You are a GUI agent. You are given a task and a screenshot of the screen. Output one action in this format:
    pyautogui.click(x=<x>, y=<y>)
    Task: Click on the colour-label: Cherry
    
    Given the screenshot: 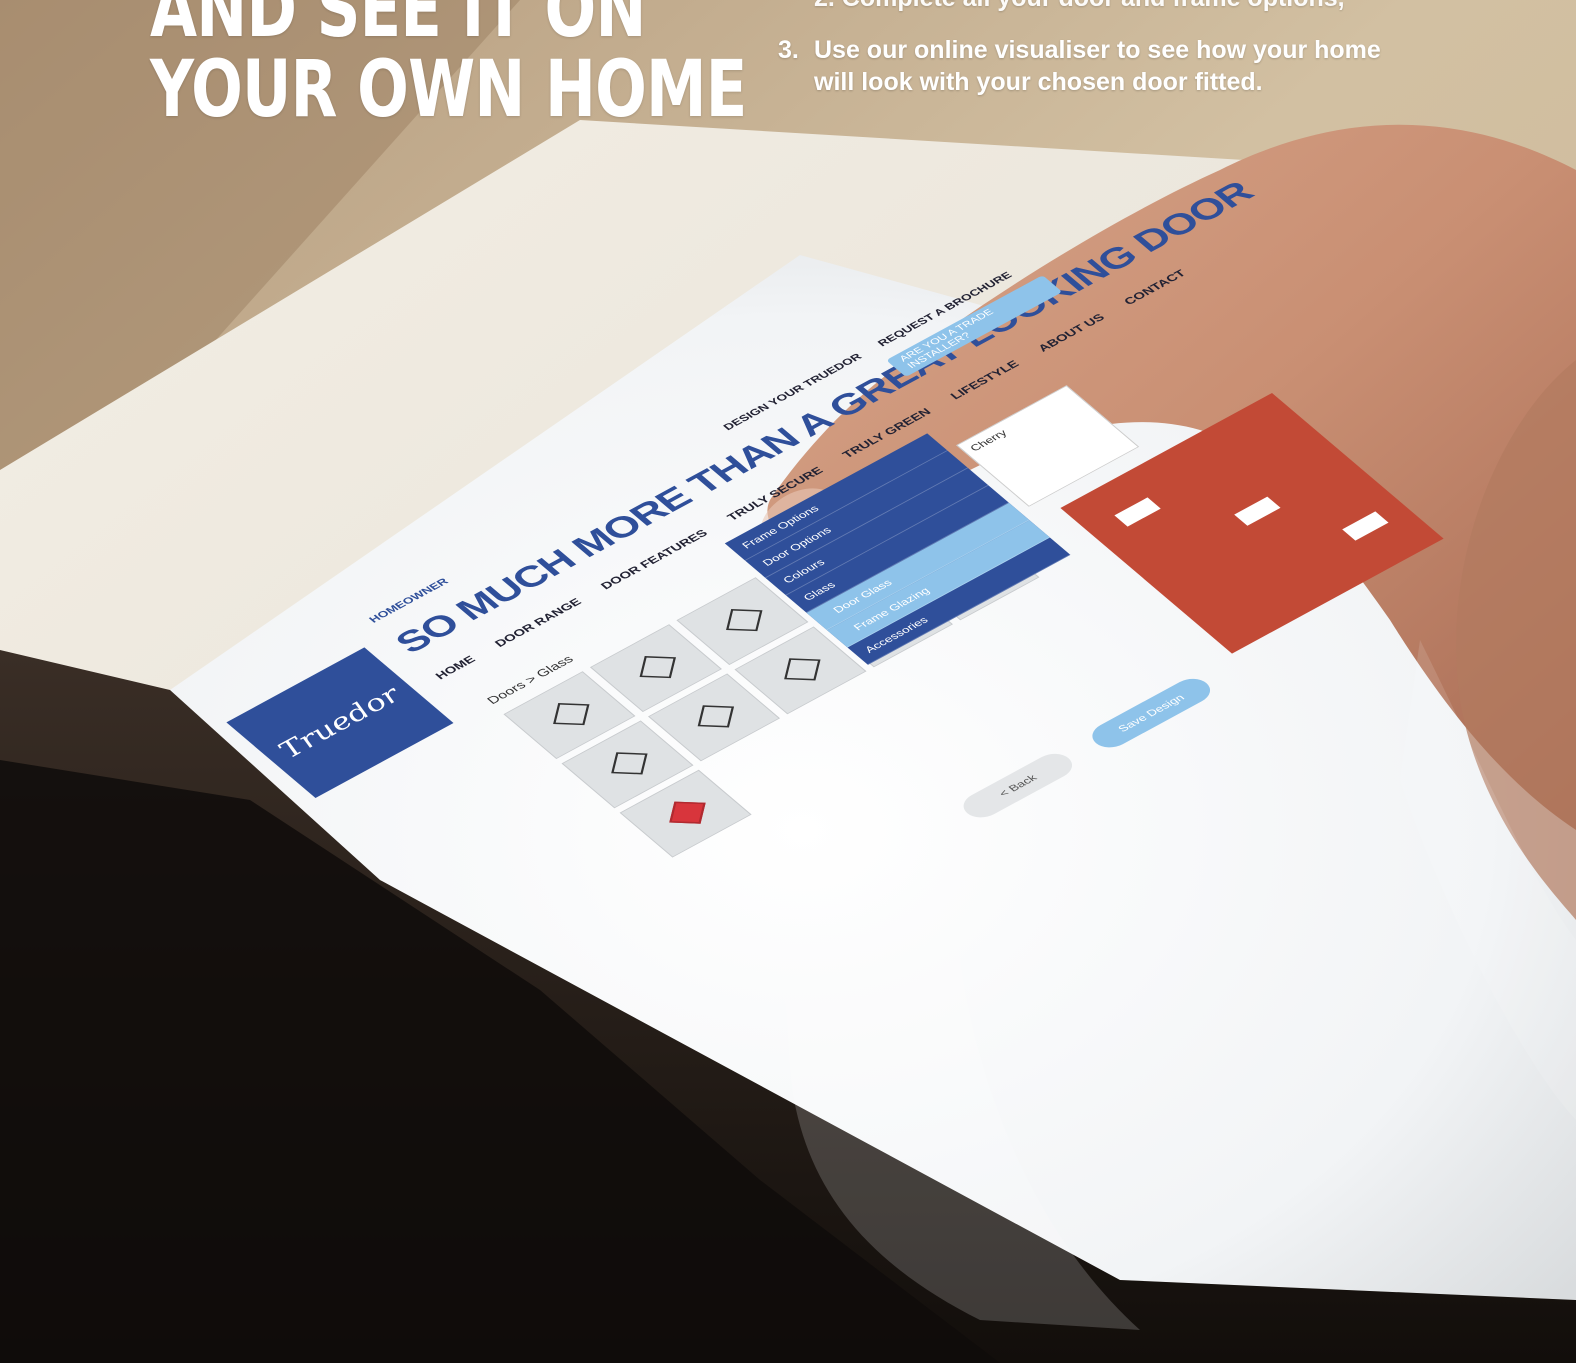 What is the action you would take?
    pyautogui.click(x=988, y=440)
    